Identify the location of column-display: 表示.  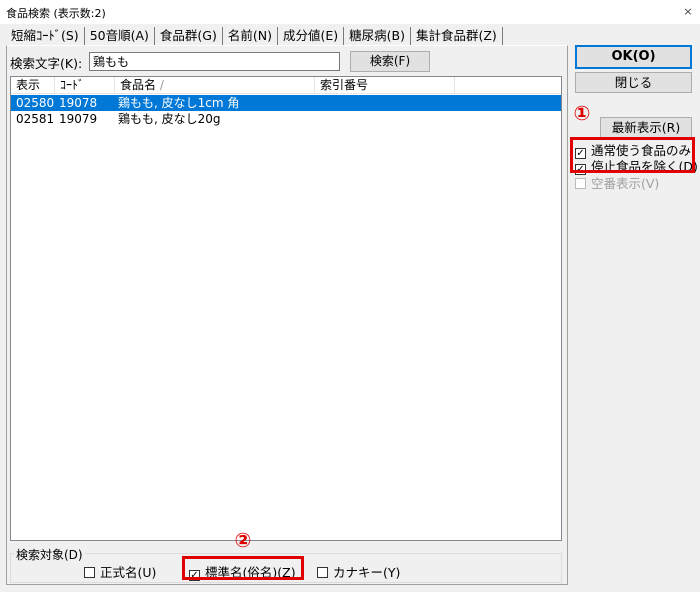
(33, 85).